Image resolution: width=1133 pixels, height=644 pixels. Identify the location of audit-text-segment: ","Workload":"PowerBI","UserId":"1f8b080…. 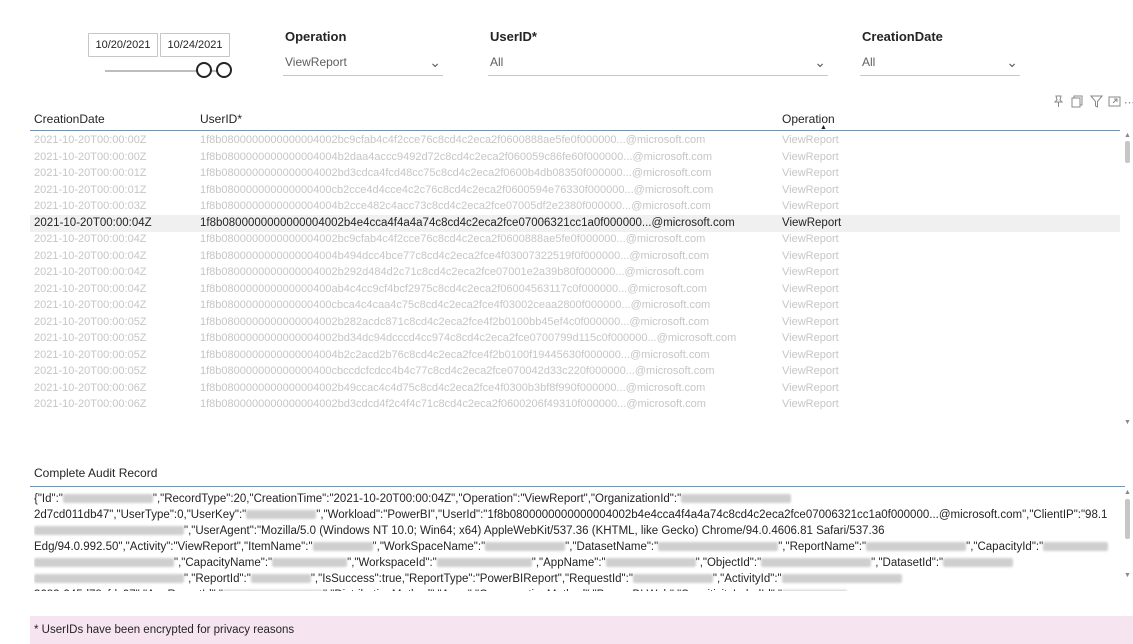
(712, 515).